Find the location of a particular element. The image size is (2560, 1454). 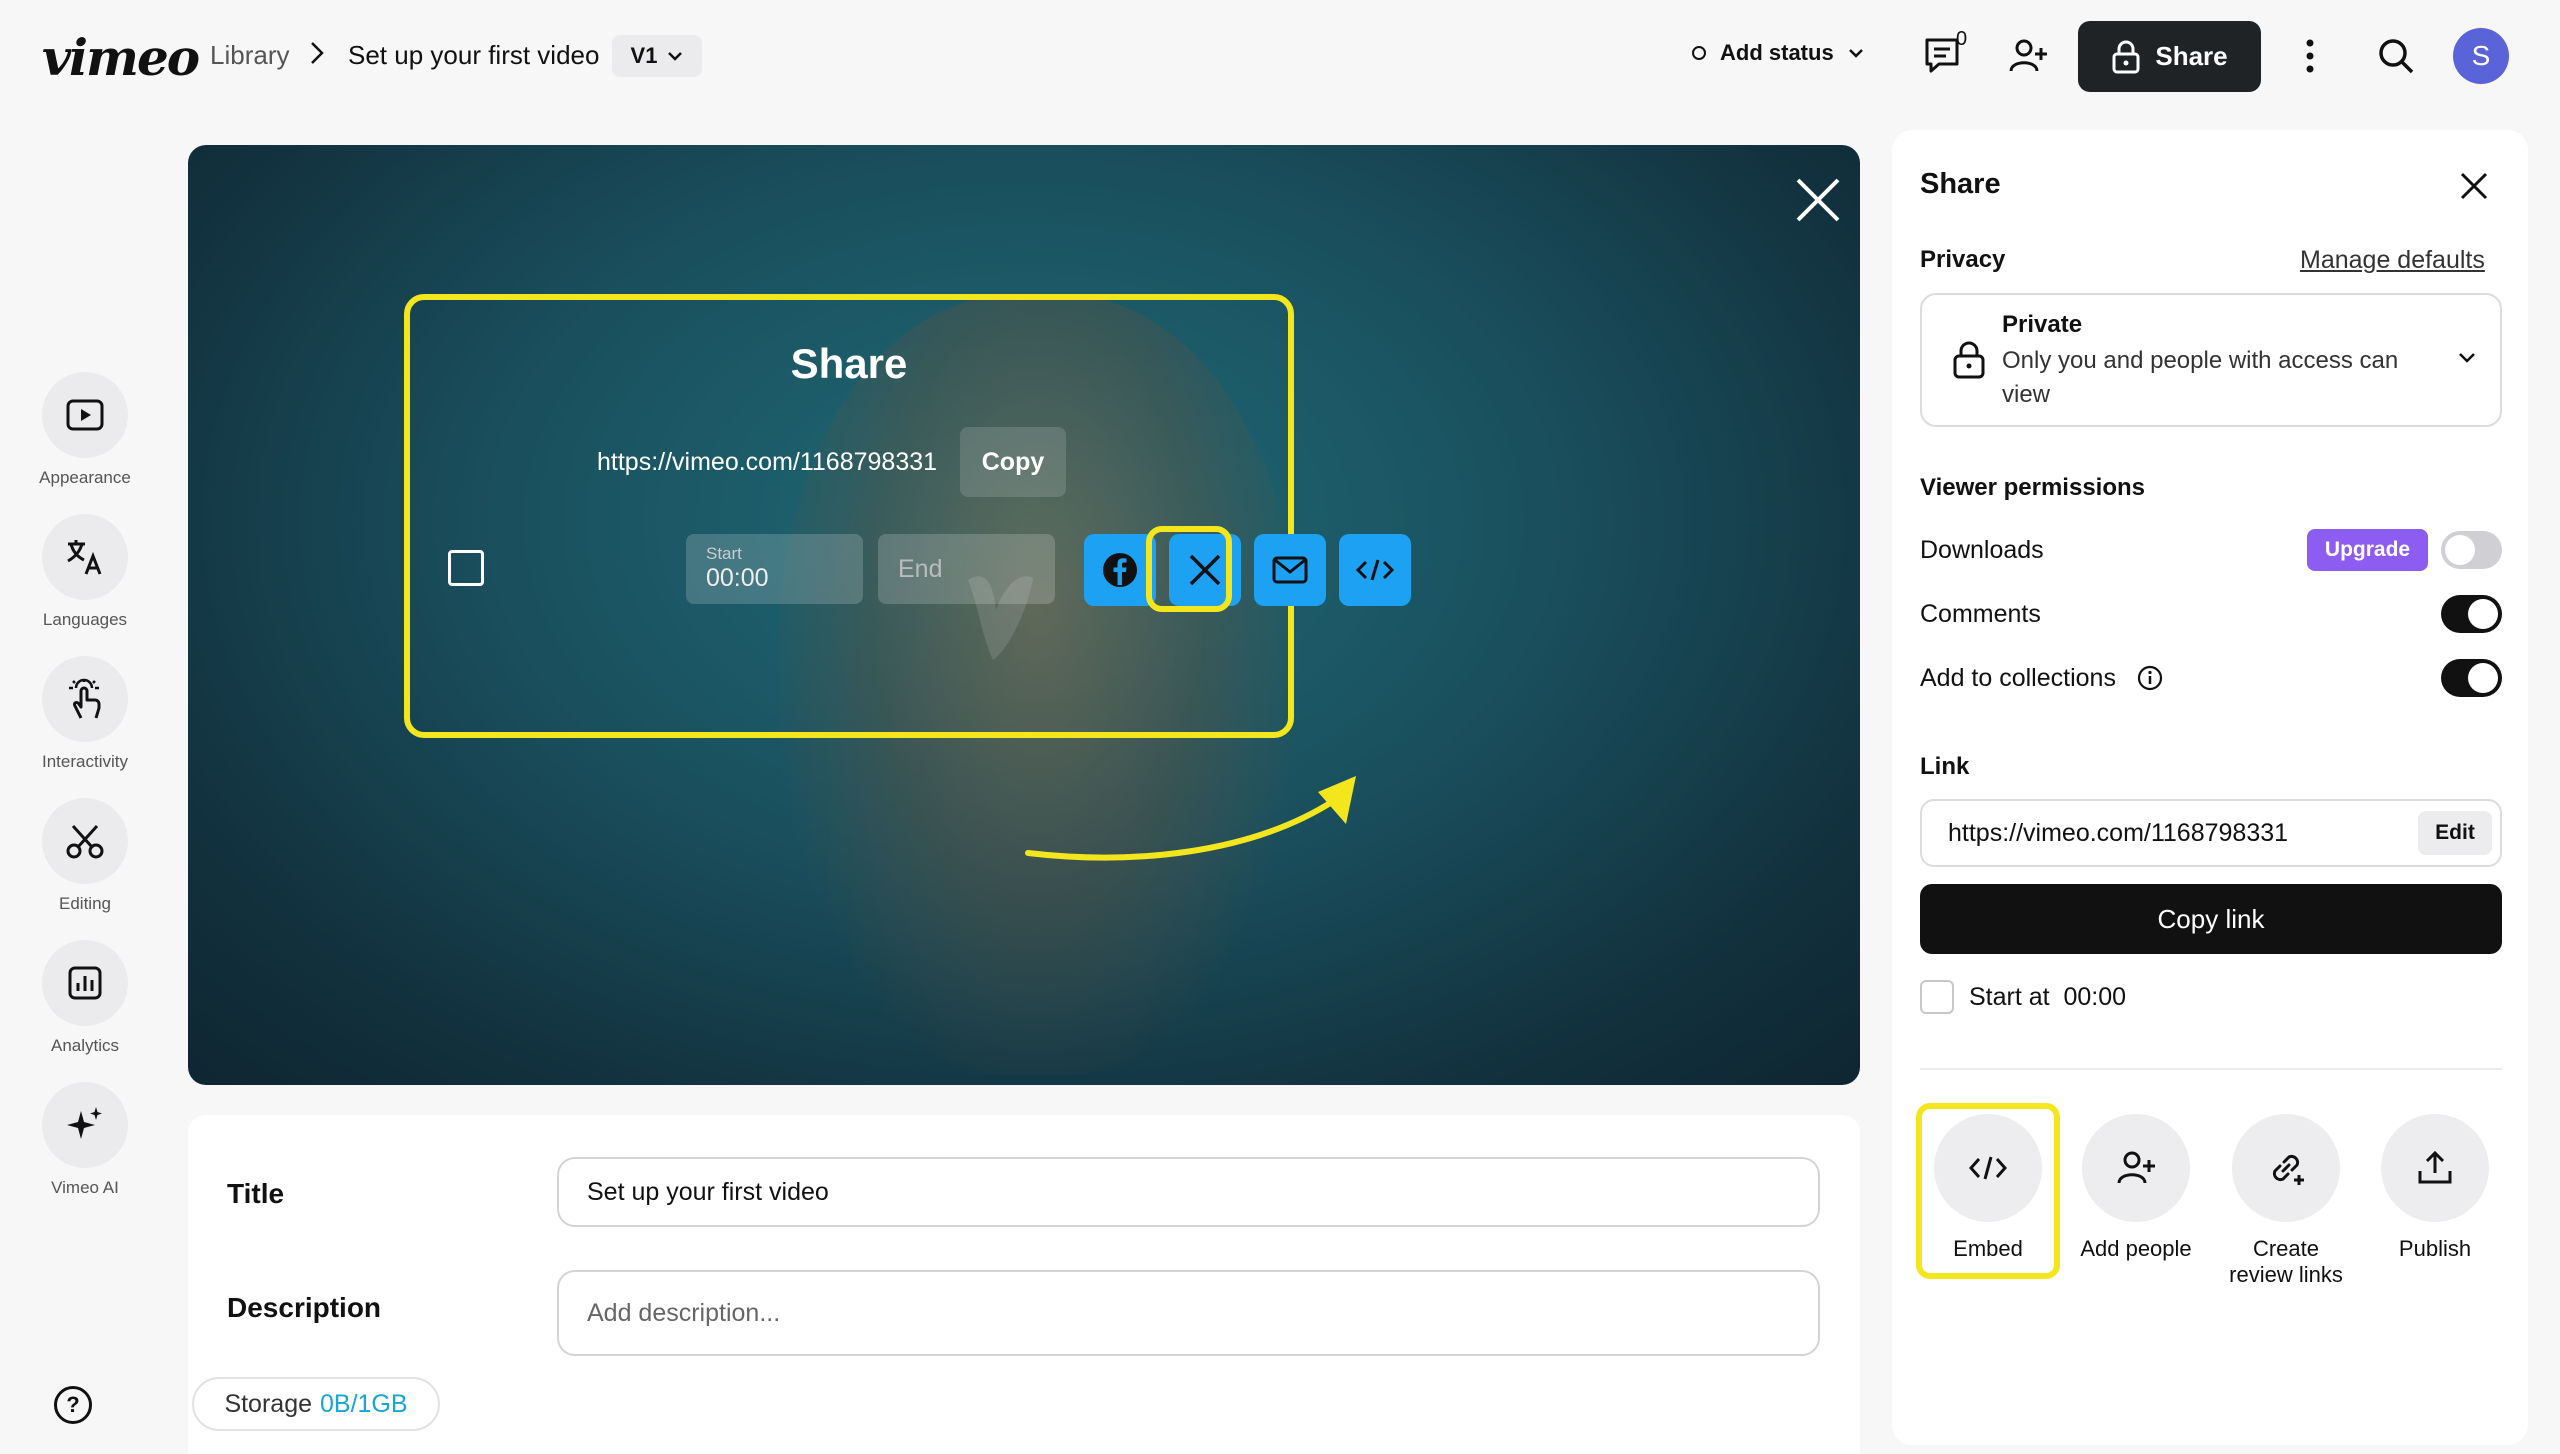

rail-label: Languages is located at coordinates (85, 619).